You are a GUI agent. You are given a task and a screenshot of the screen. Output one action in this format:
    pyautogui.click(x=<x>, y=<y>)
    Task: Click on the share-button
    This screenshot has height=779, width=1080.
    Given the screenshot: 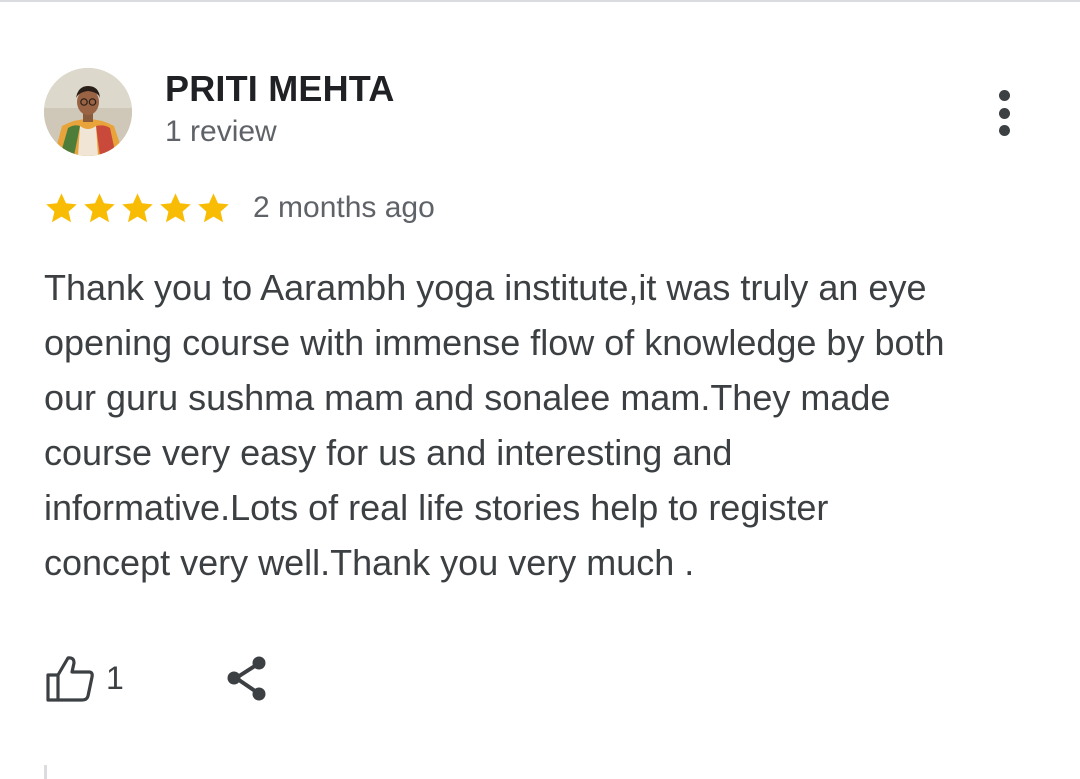 What is the action you would take?
    pyautogui.click(x=248, y=678)
    